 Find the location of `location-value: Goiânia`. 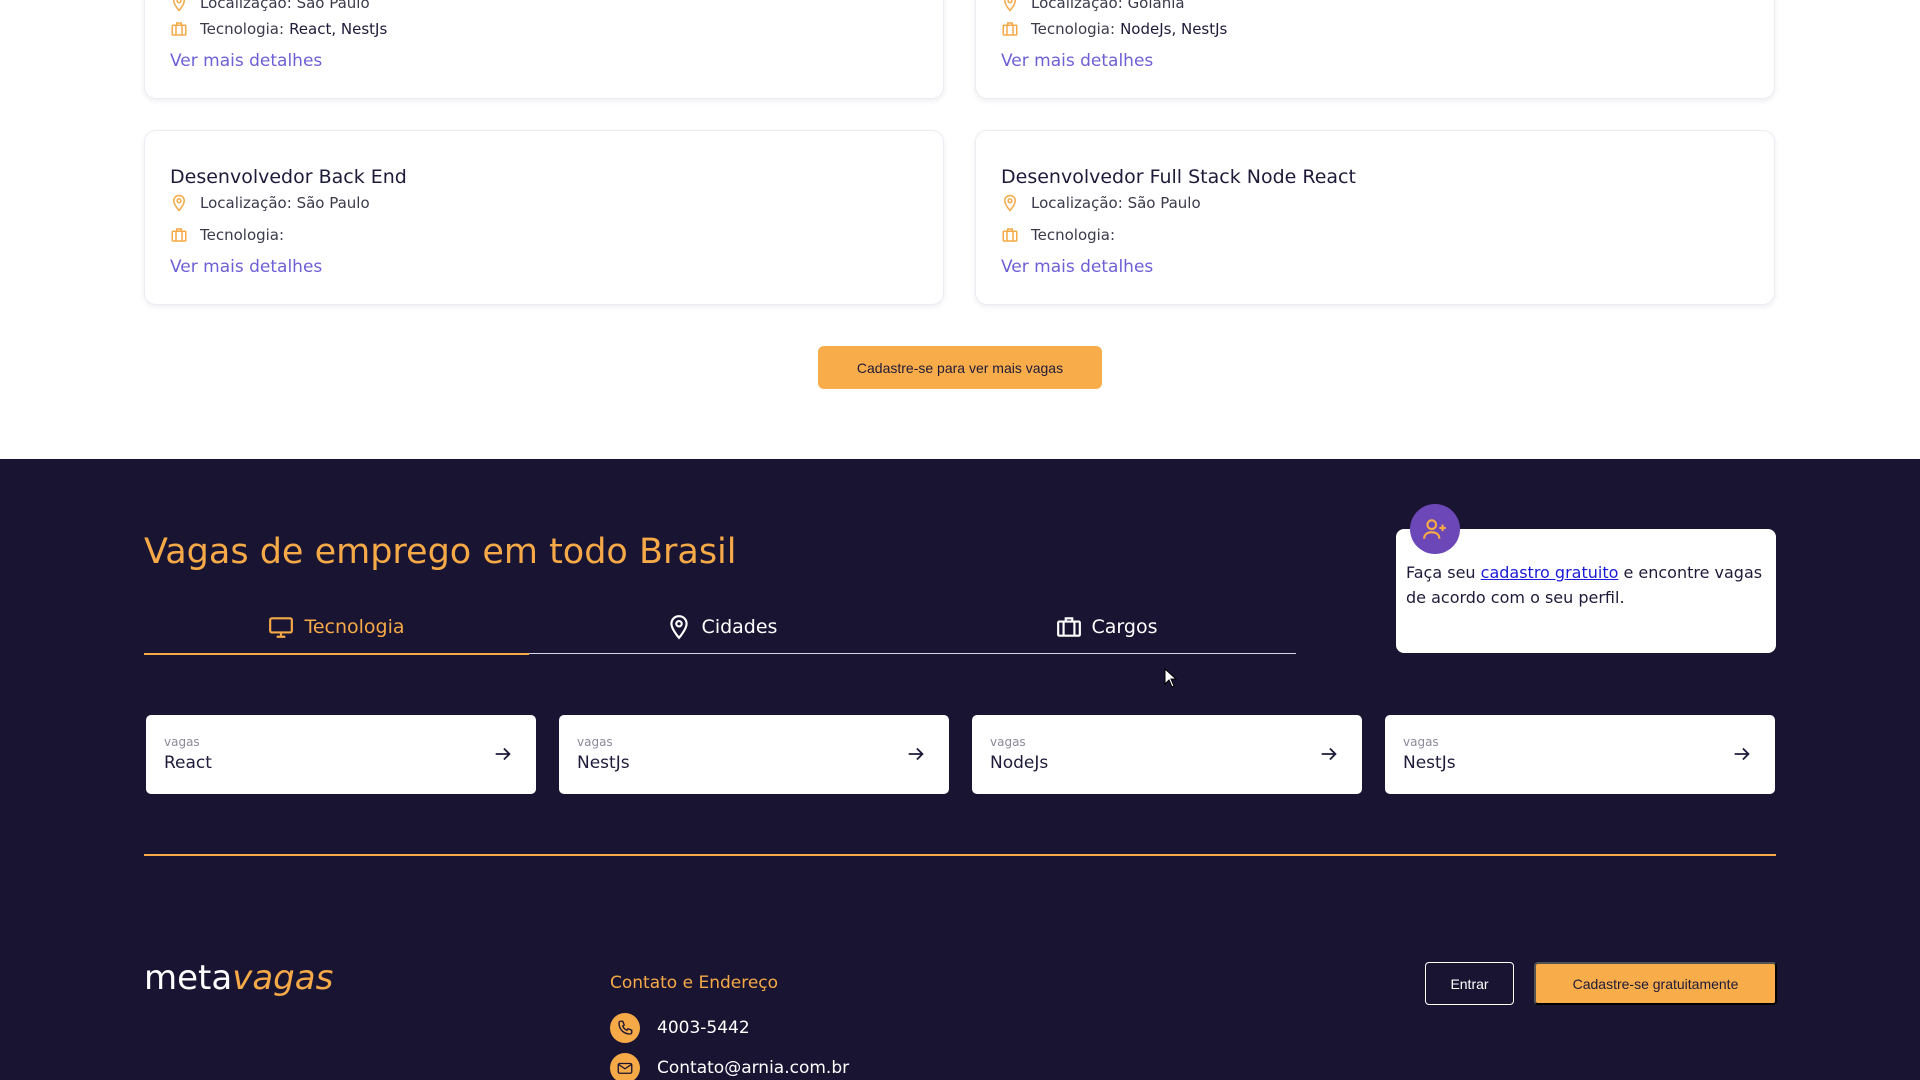

location-value: Goiânia is located at coordinates (1156, 6).